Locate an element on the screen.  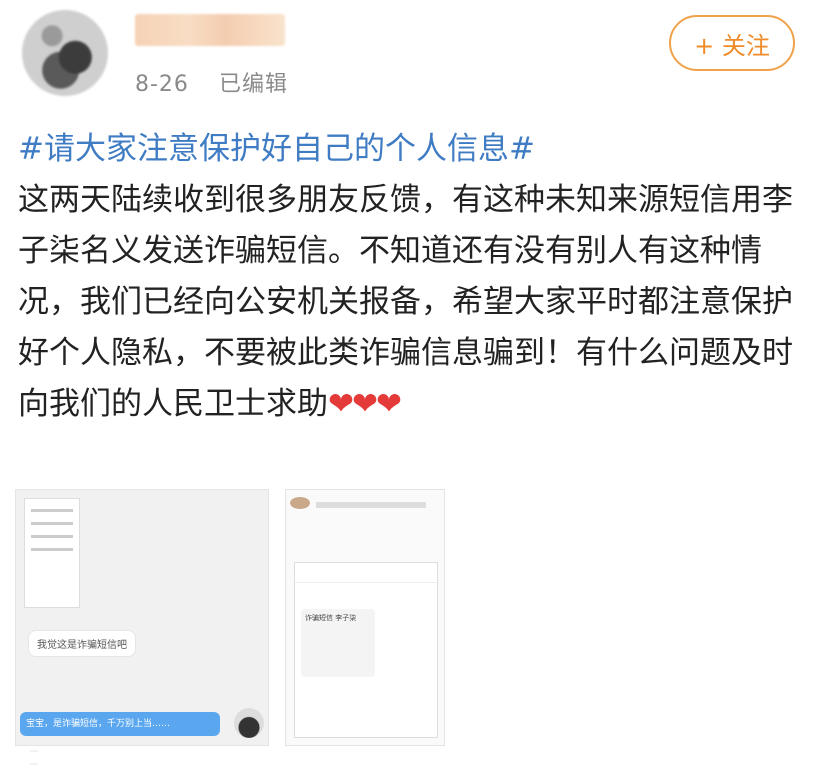
post-meta: 8-26 已编辑 is located at coordinates (222, 82).